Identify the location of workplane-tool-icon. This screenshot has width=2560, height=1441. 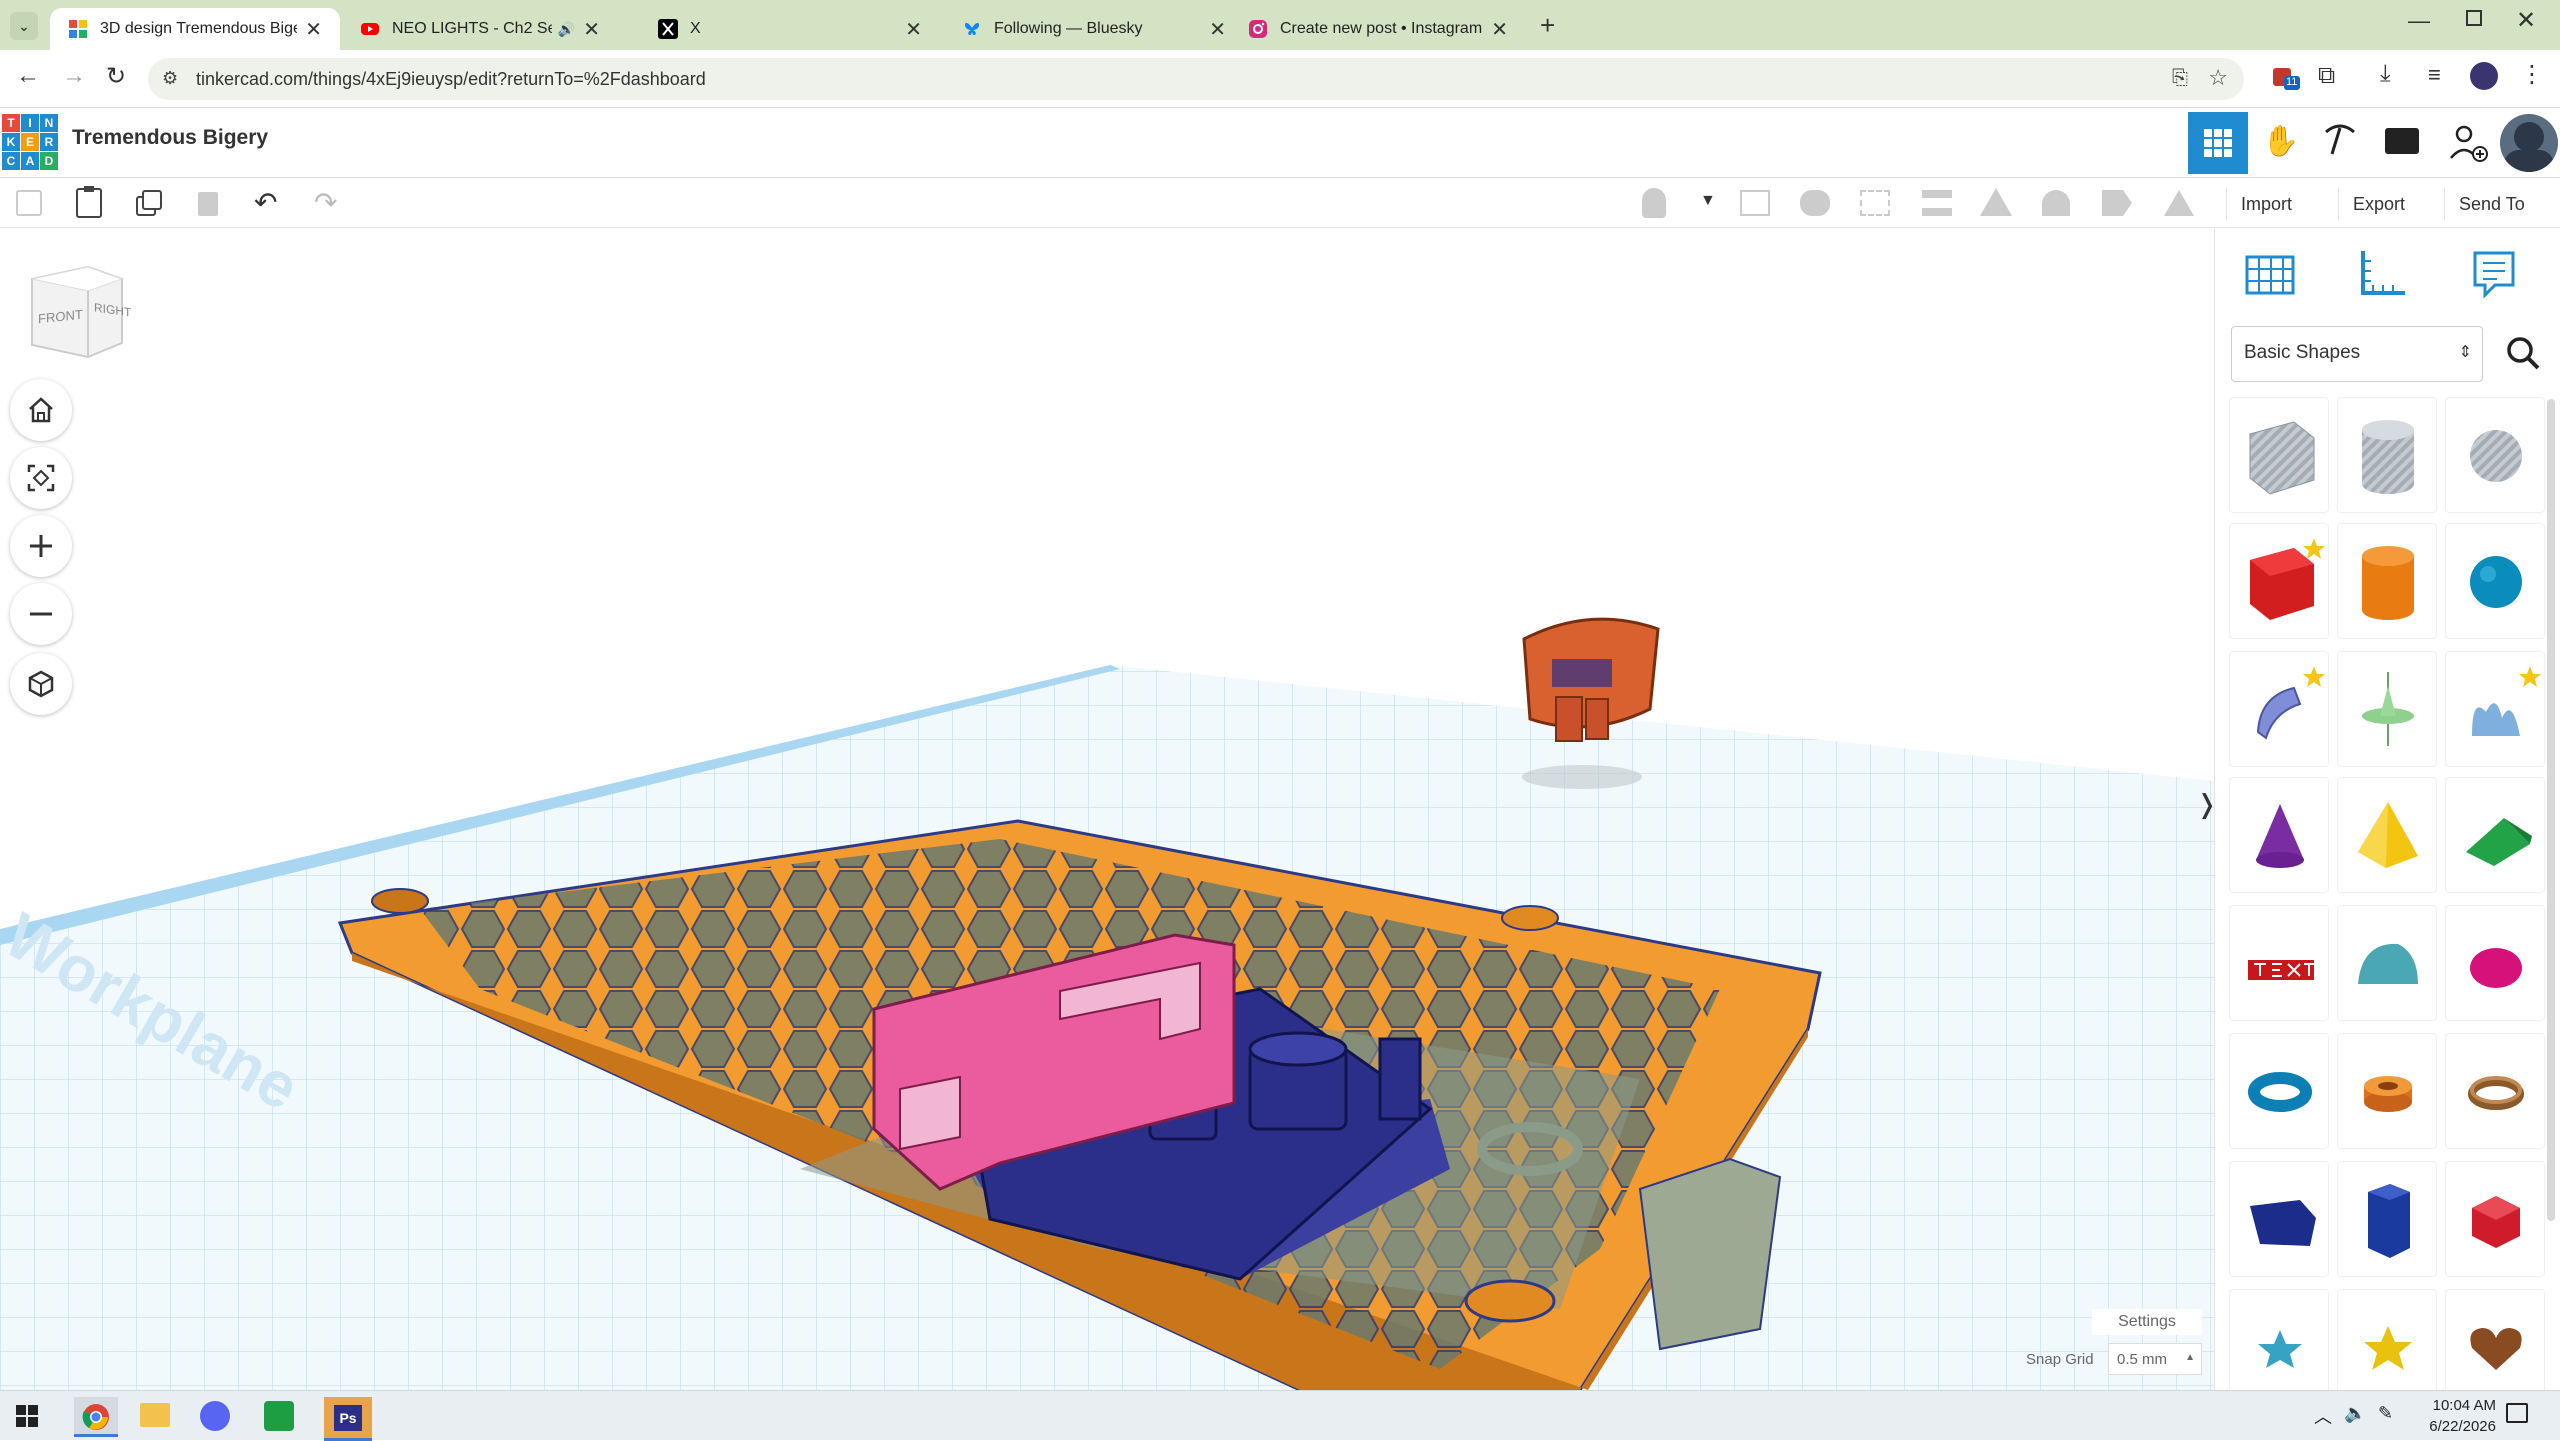
(2056, 203).